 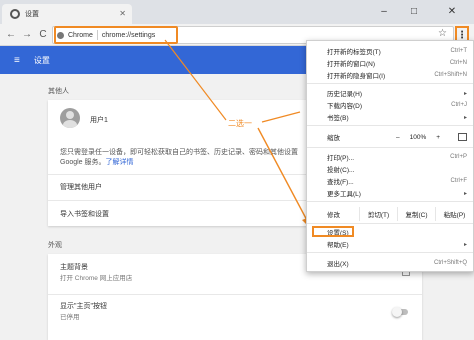 What do you see at coordinates (333, 231) in the screenshot?
I see `settings-highlight-box` at bounding box center [333, 231].